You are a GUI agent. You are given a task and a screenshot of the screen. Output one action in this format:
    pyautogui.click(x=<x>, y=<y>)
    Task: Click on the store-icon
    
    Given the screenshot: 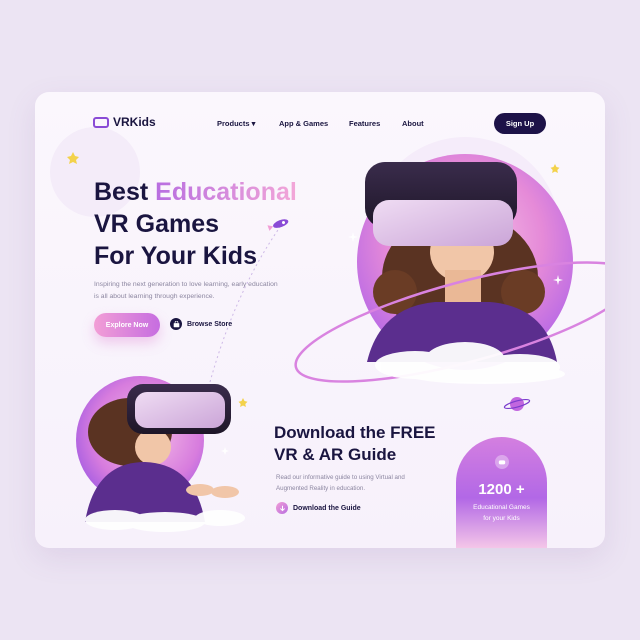 What is the action you would take?
    pyautogui.click(x=176, y=324)
    